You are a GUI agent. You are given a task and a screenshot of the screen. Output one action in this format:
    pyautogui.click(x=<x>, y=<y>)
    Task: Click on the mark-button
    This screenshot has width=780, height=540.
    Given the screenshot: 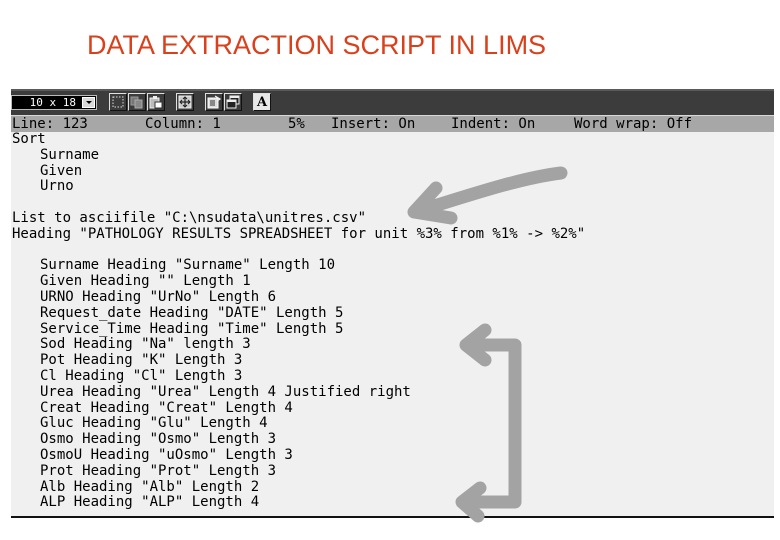 What is the action you would take?
    pyautogui.click(x=118, y=102)
    